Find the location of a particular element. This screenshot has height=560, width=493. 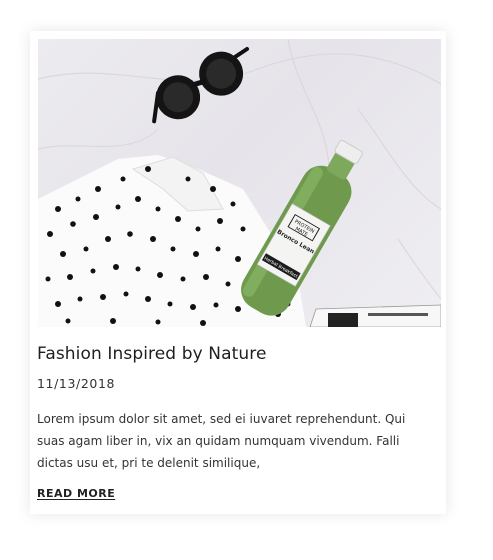

sunglasses is located at coordinates (201, 85).